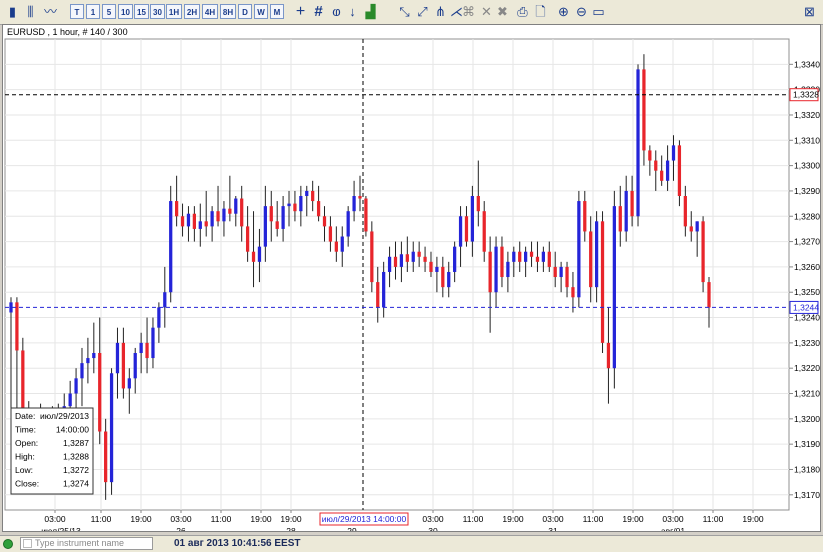  What do you see at coordinates (806, 95) in the screenshot?
I see `crosshair-price-label: 1,3328` at bounding box center [806, 95].